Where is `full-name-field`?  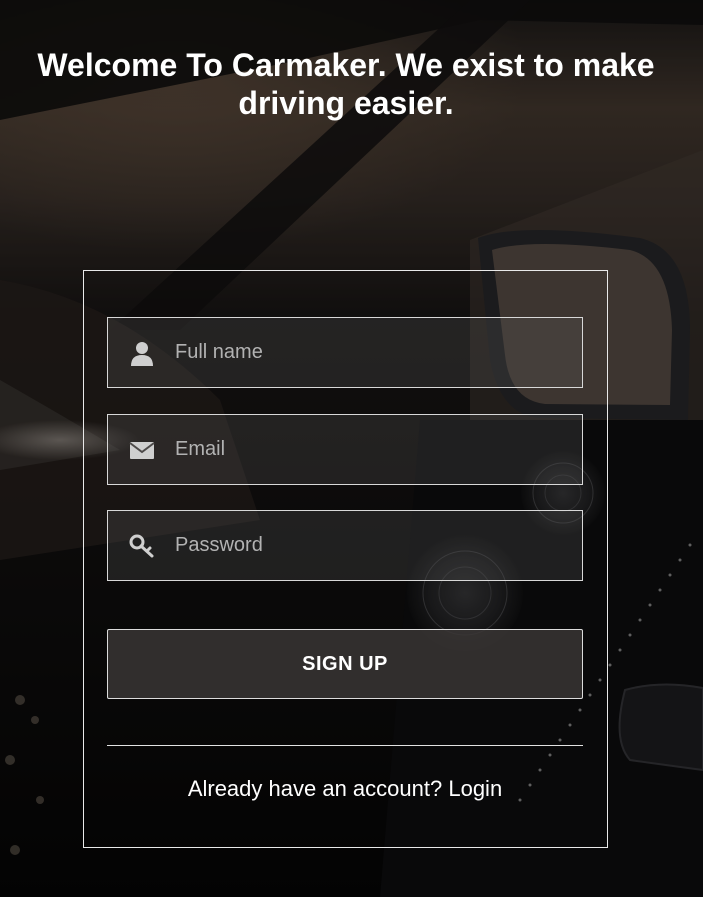 full-name-field is located at coordinates (345, 352).